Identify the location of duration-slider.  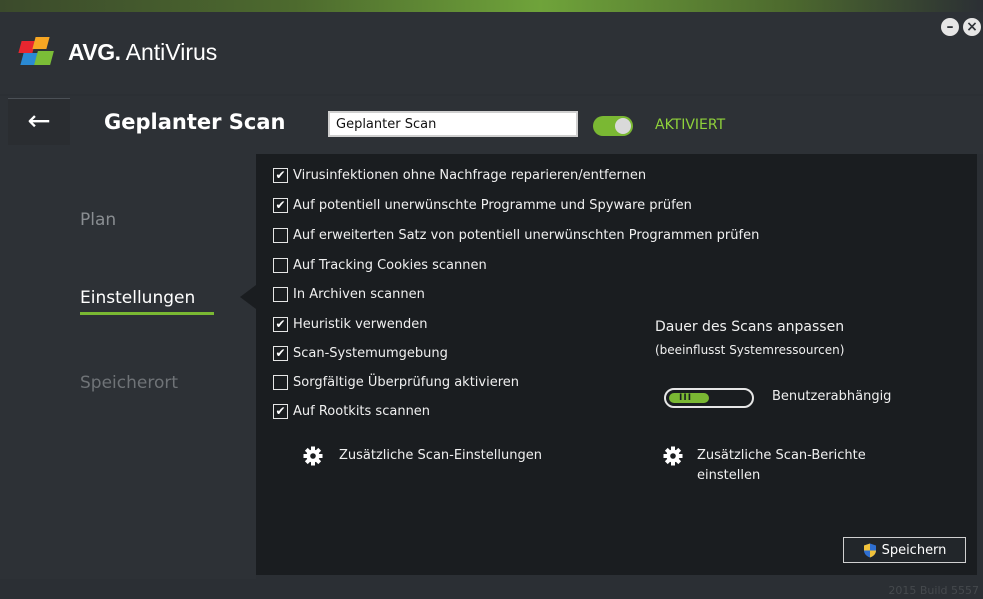
(709, 398).